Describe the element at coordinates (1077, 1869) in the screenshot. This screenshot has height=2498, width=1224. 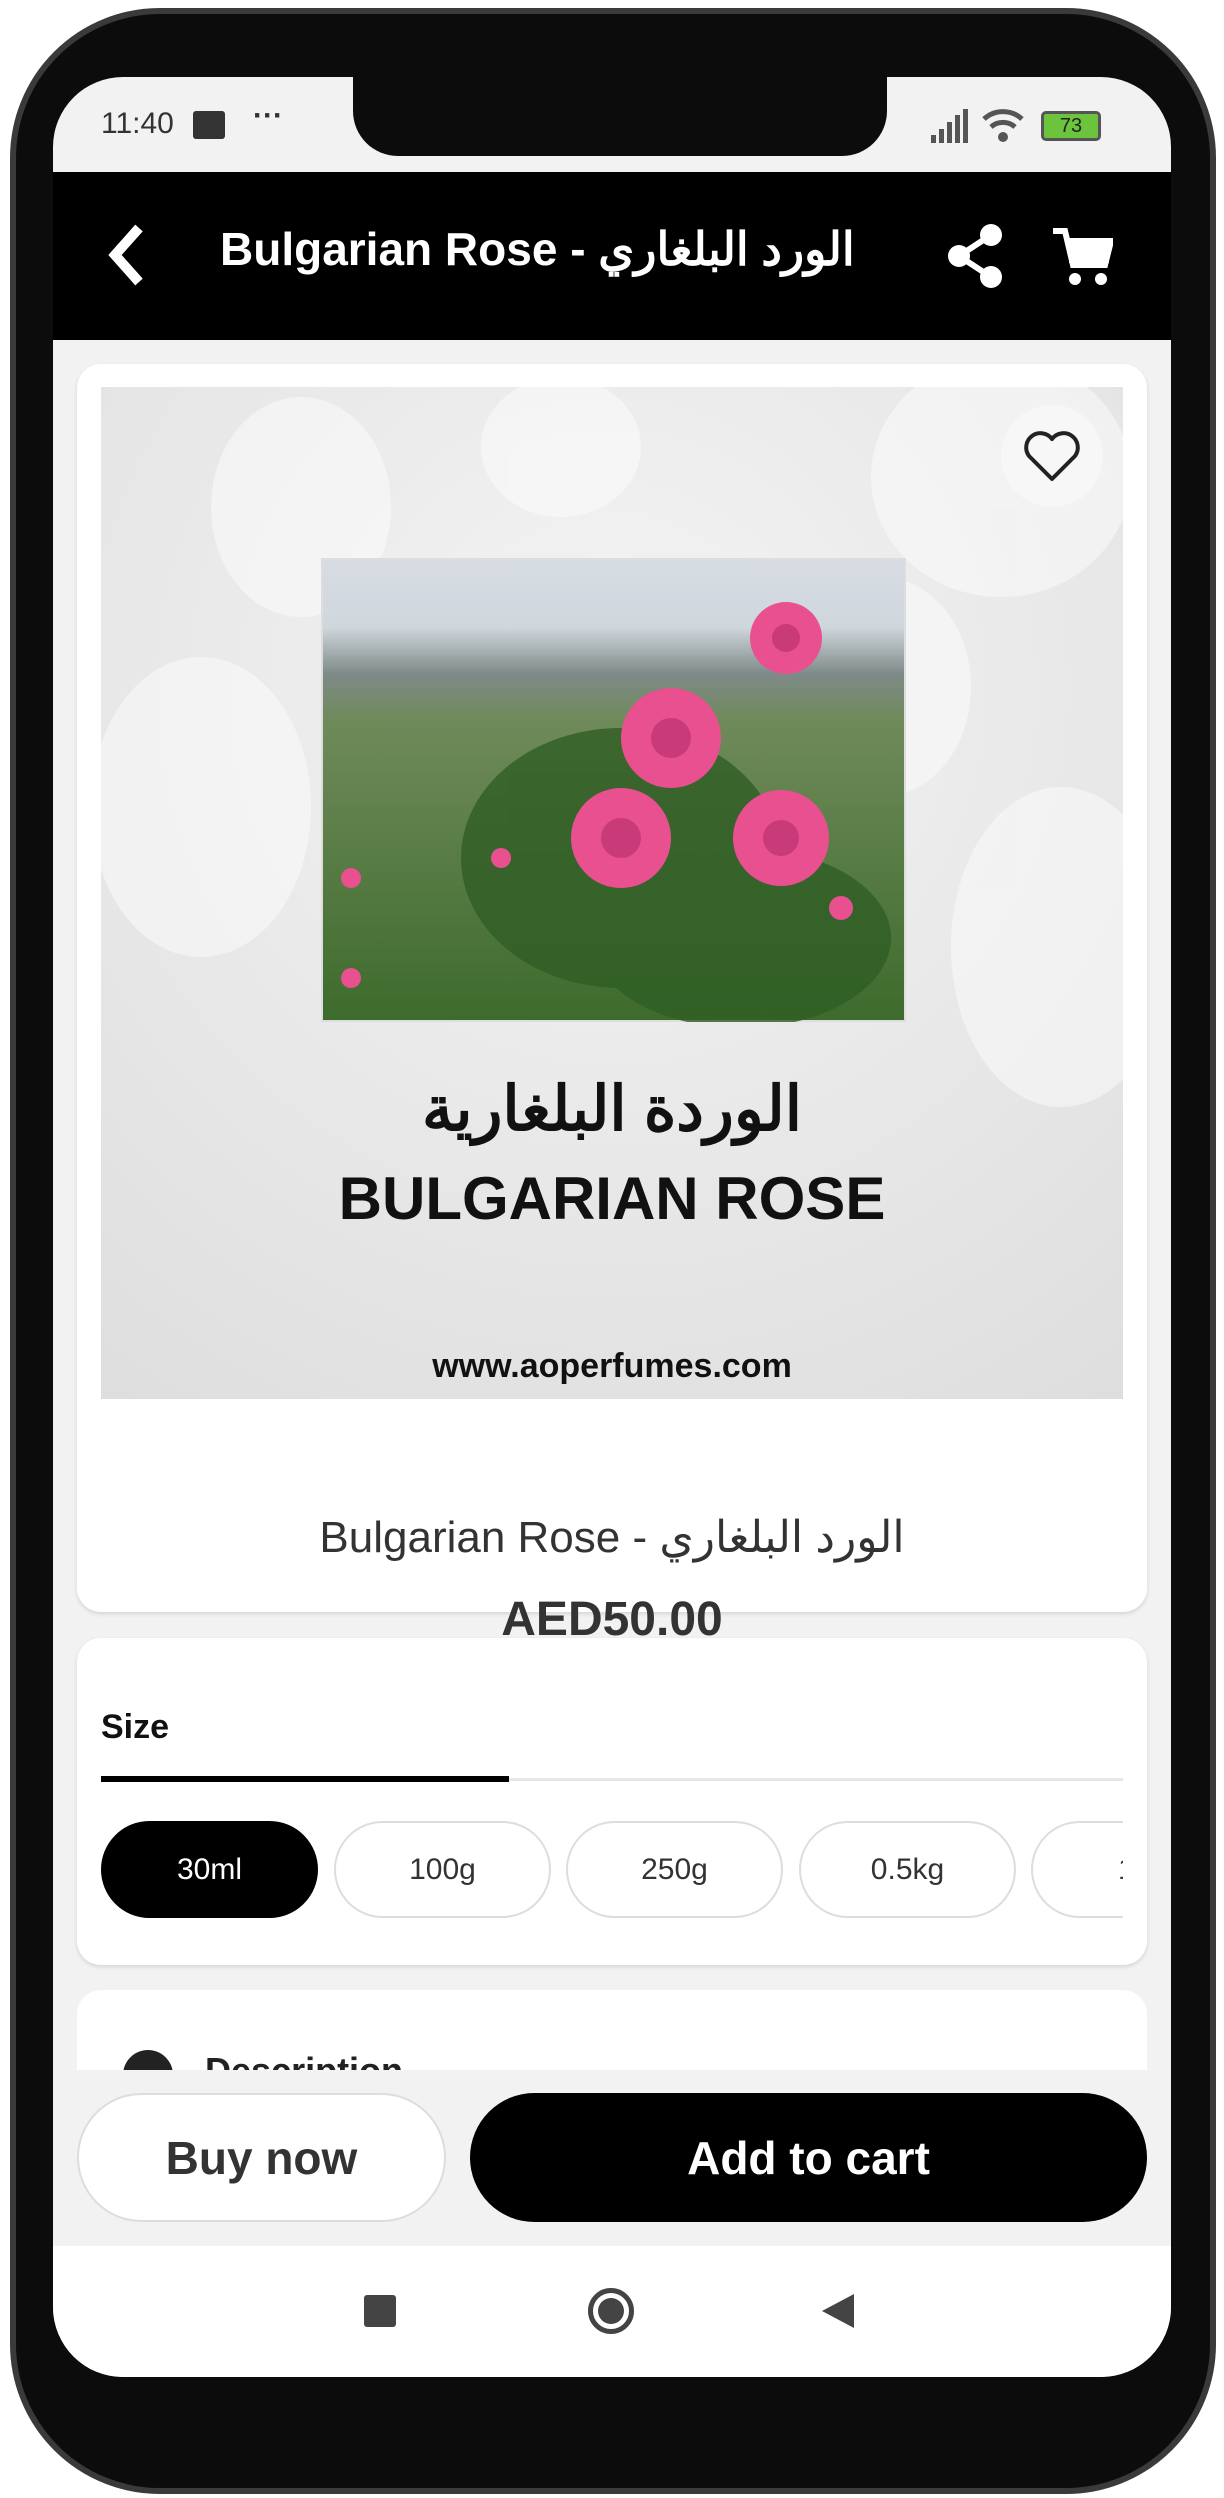
I see `size-option-1: 1` at that location.